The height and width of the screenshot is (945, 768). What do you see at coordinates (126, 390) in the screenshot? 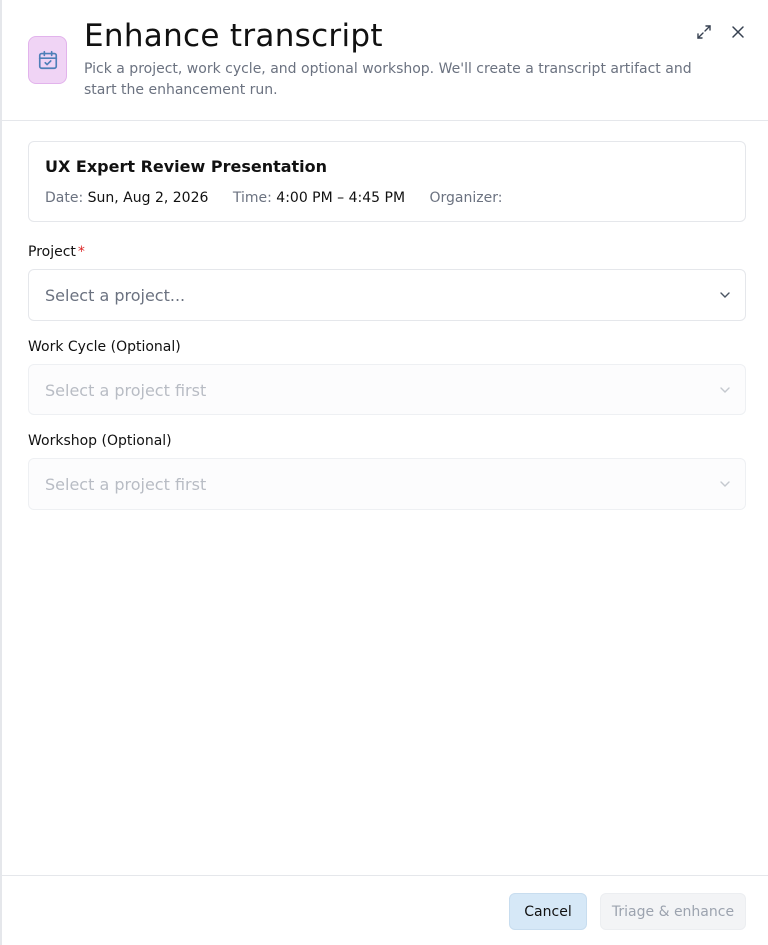
I see `work-cycle-select-placeholder: Select a project first` at bounding box center [126, 390].